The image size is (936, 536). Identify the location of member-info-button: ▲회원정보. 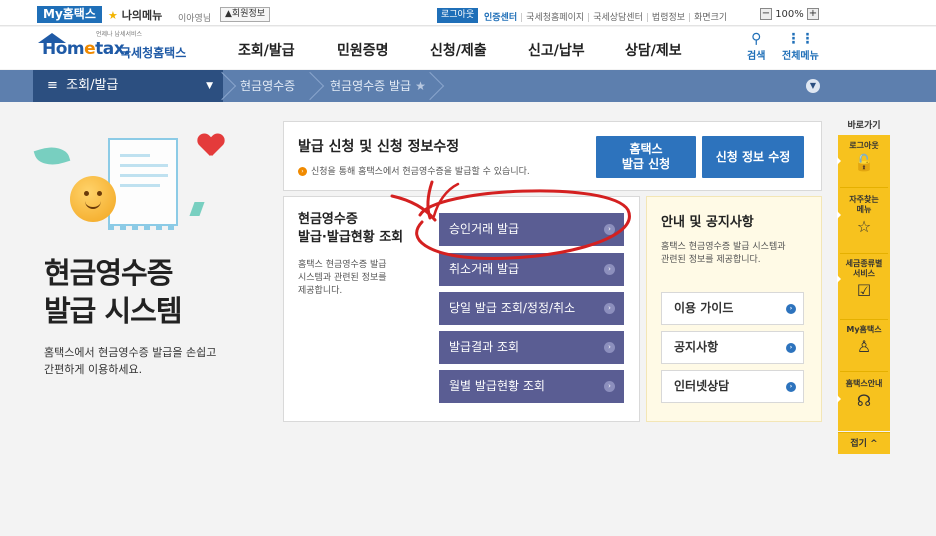
(245, 14).